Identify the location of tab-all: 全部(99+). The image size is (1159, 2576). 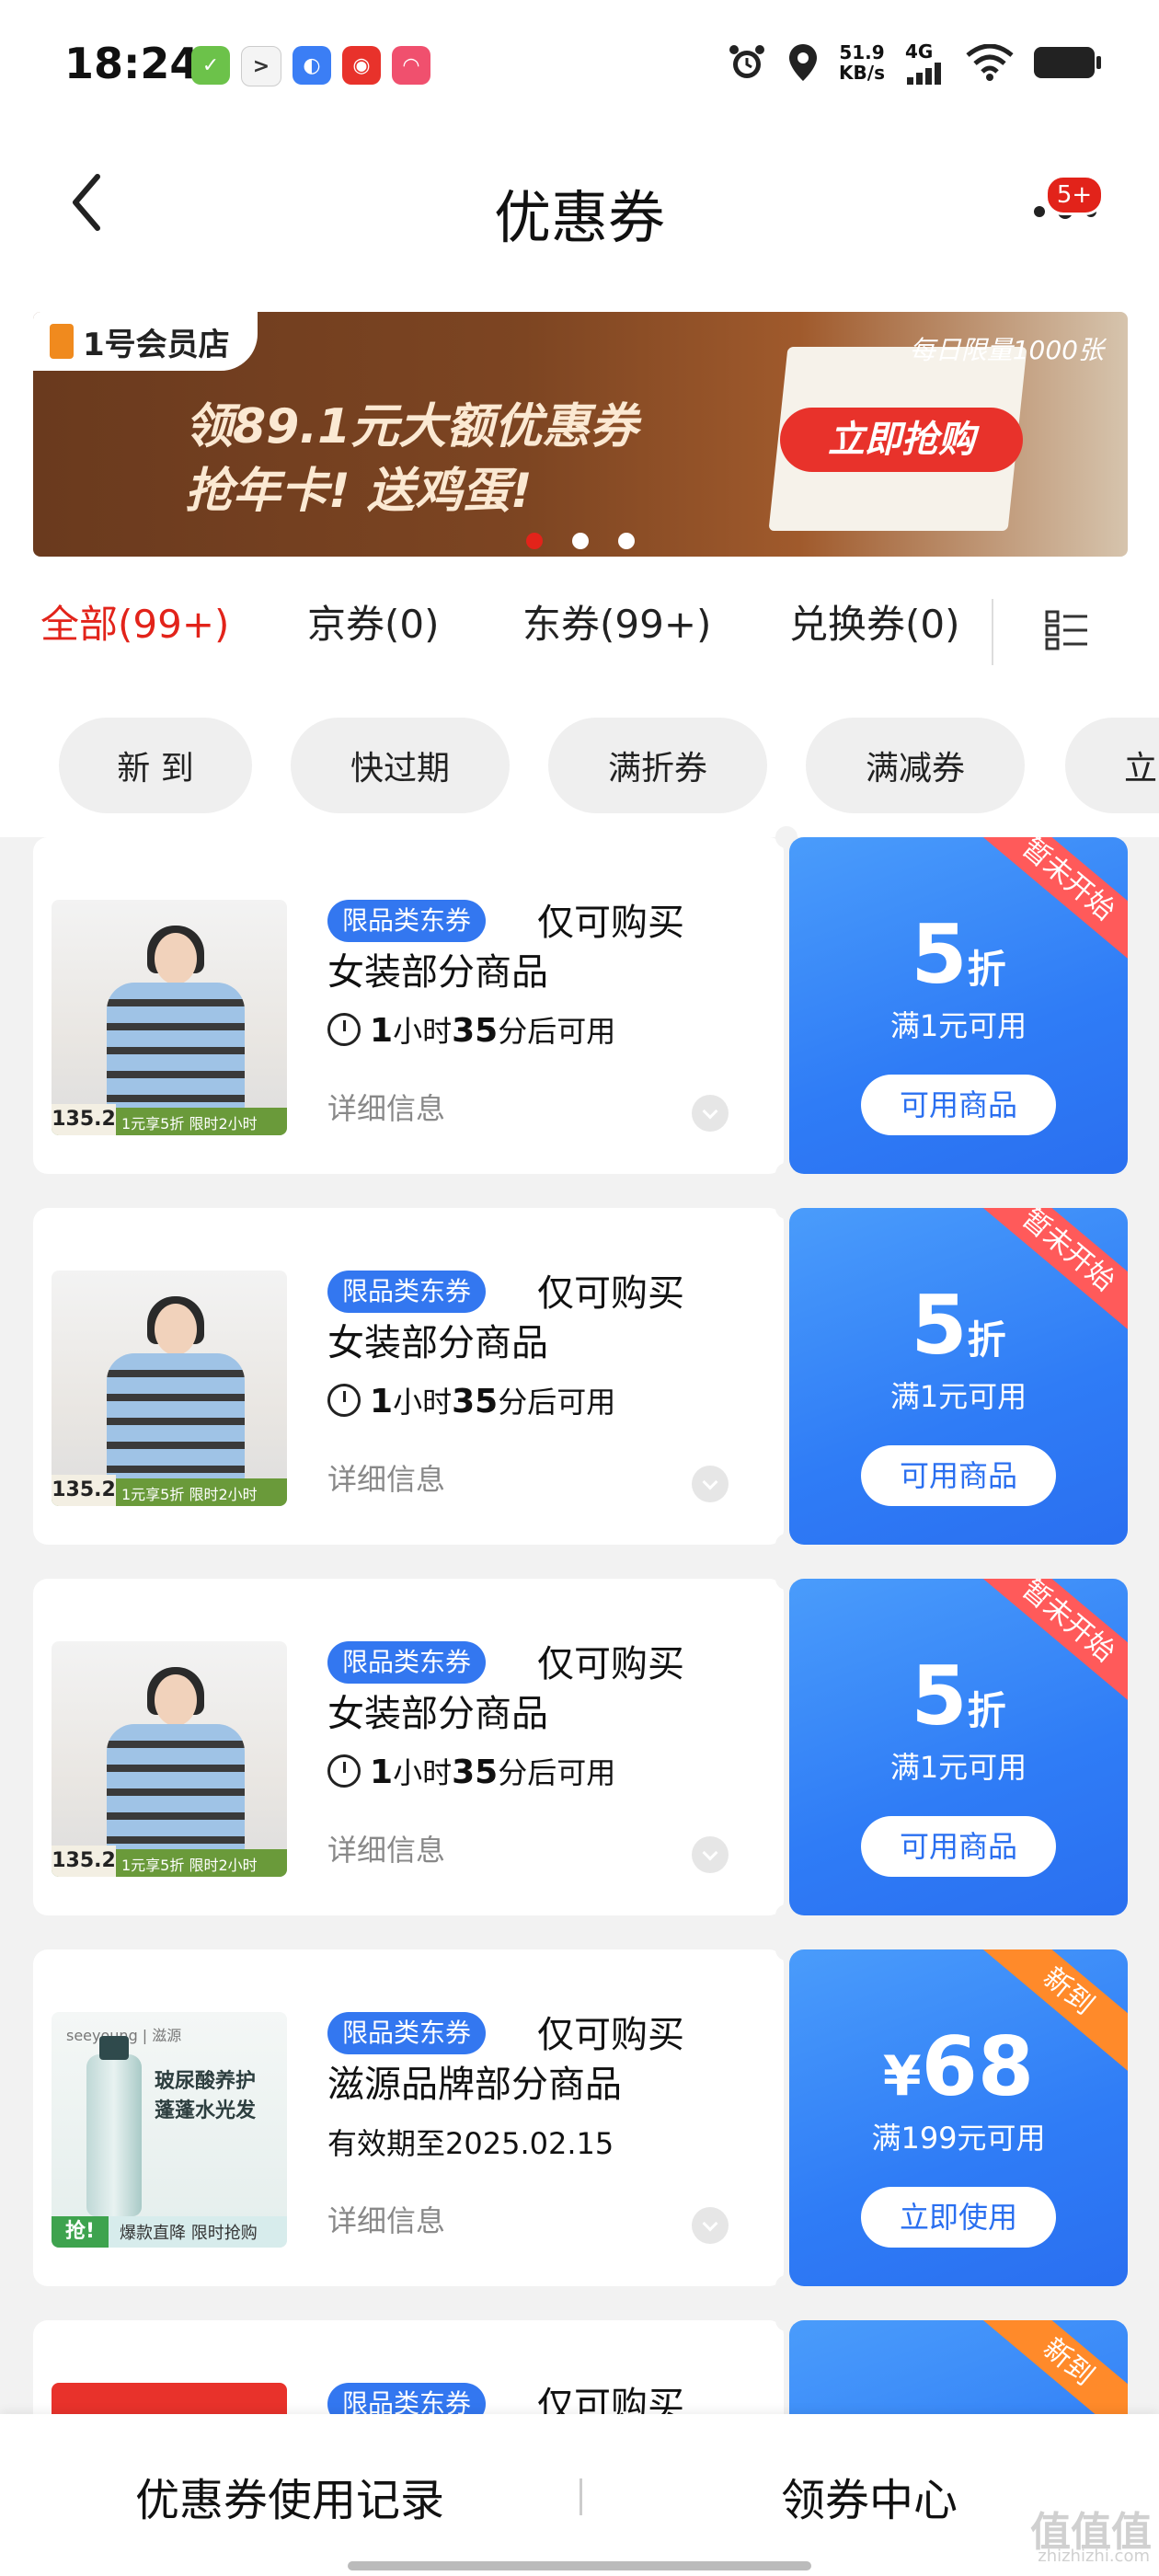
(134, 621).